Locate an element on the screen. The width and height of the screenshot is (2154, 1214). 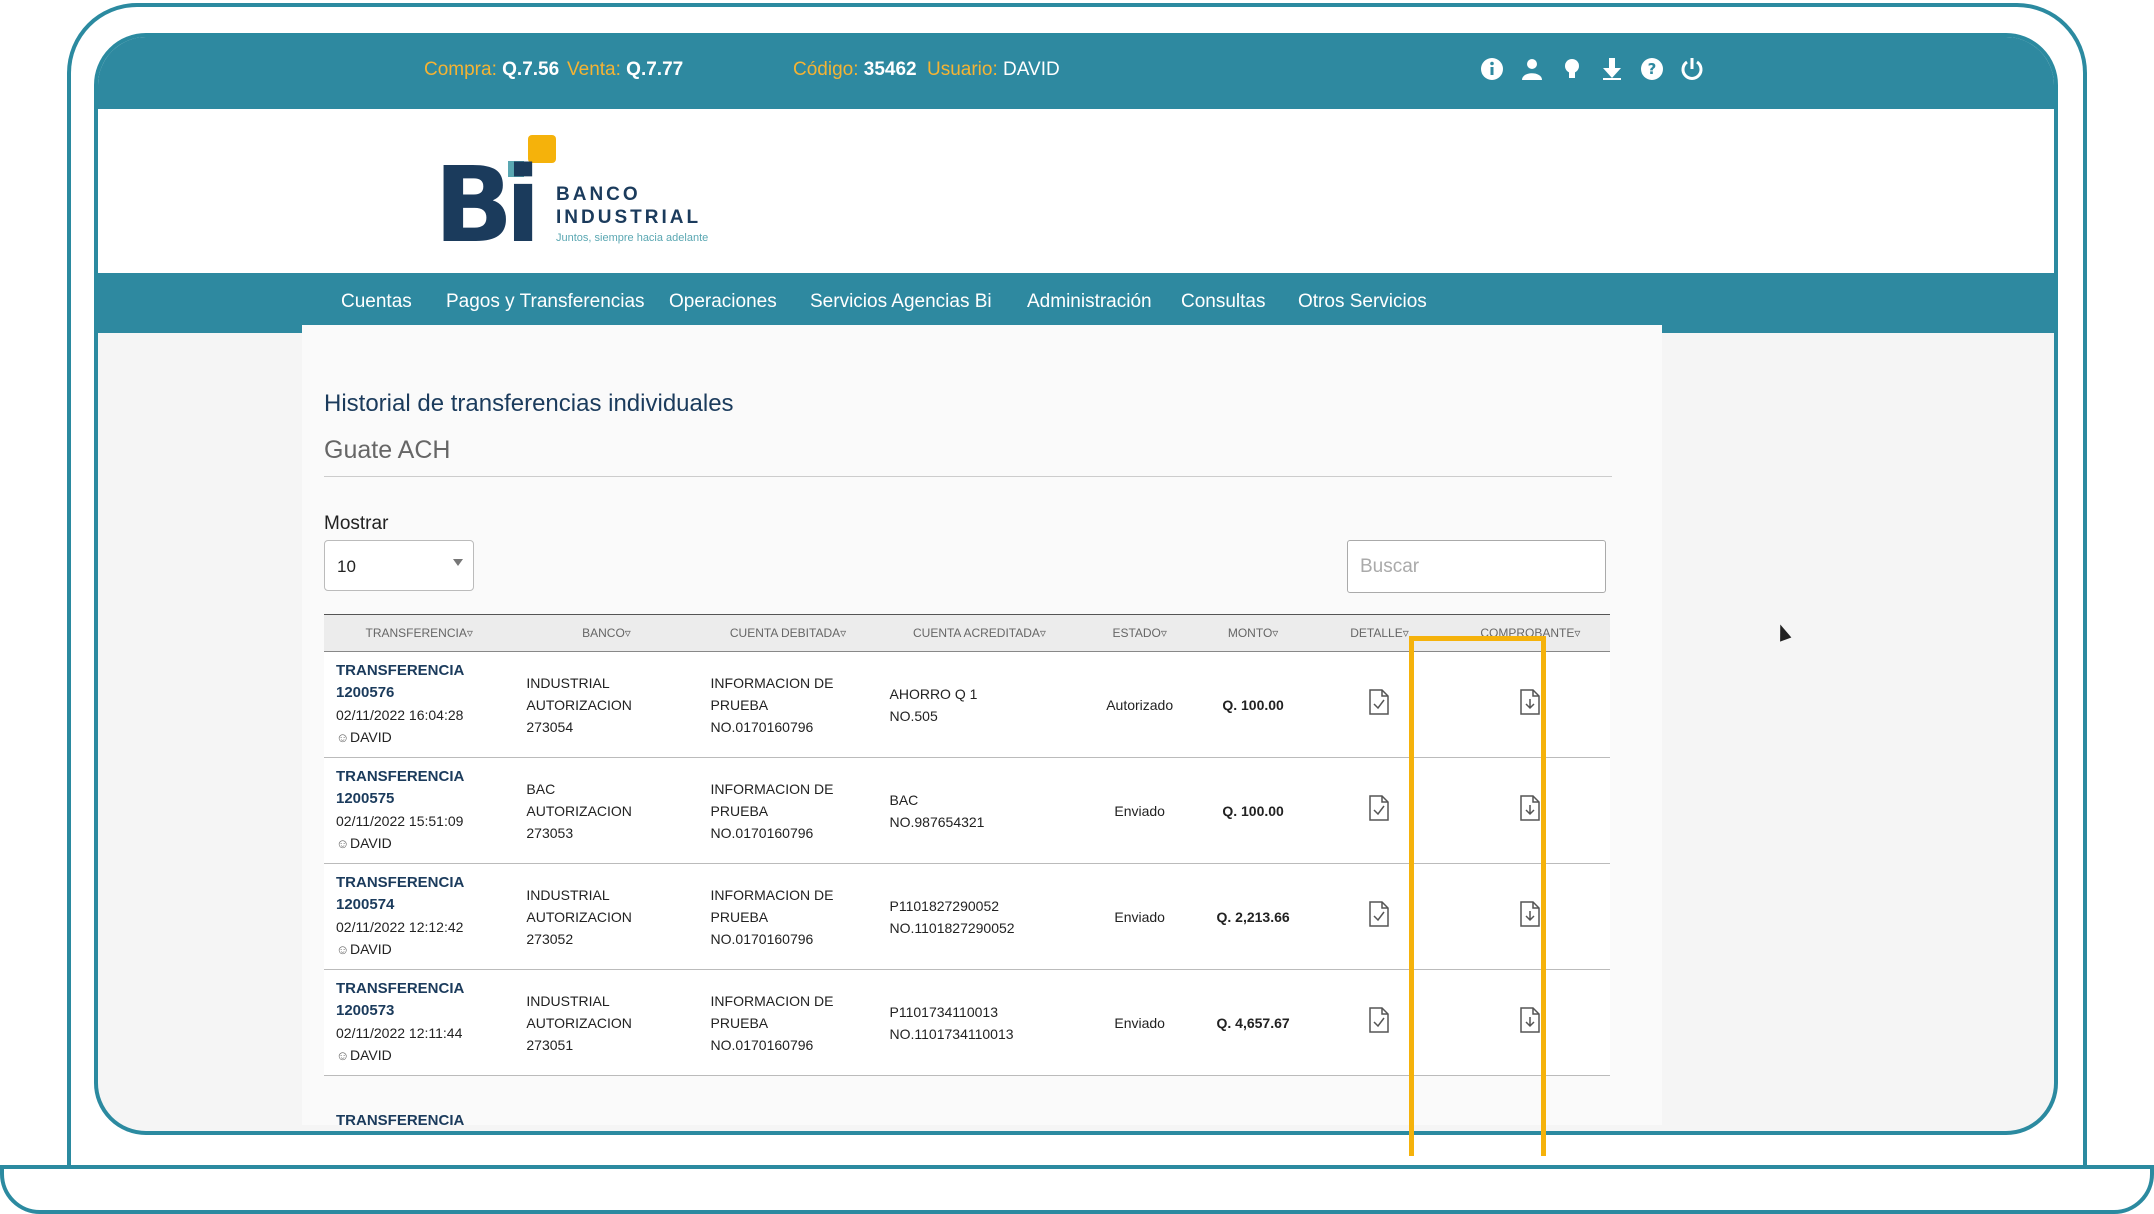
transfer-link: TRANSFERENCIA 1200576 is located at coordinates (425, 682).